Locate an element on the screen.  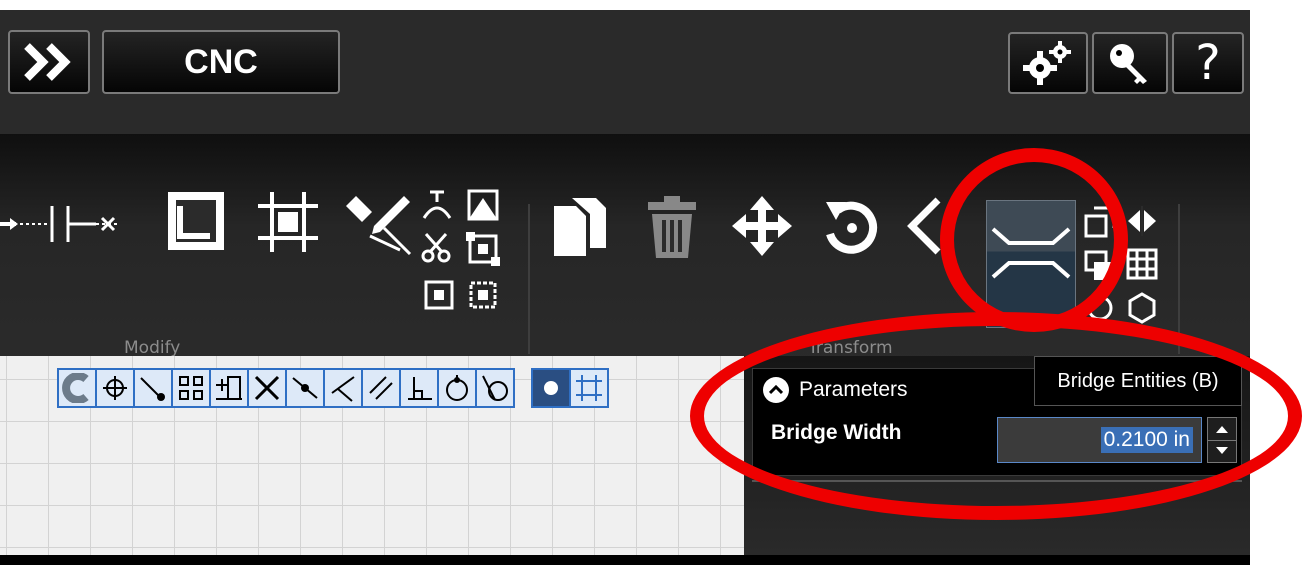
point-icon is located at coordinates (551, 388).